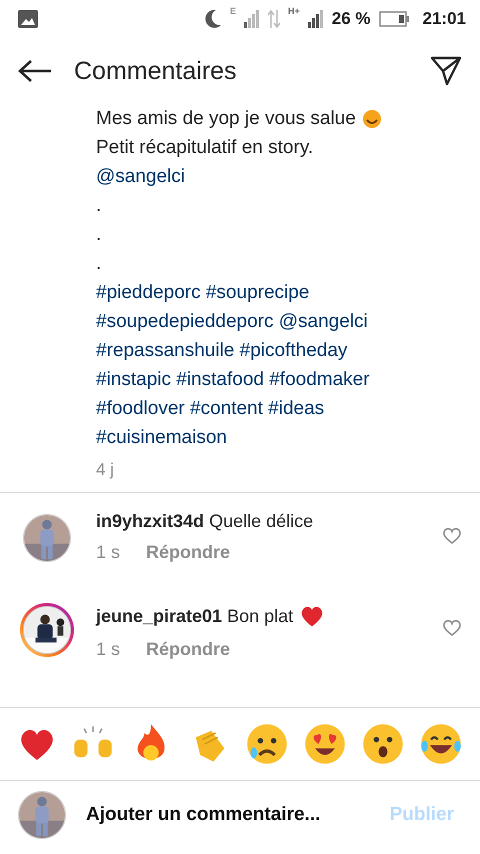  What do you see at coordinates (205, 148) in the screenshot?
I see `caption-text: Petit récapitulatif en story.` at bounding box center [205, 148].